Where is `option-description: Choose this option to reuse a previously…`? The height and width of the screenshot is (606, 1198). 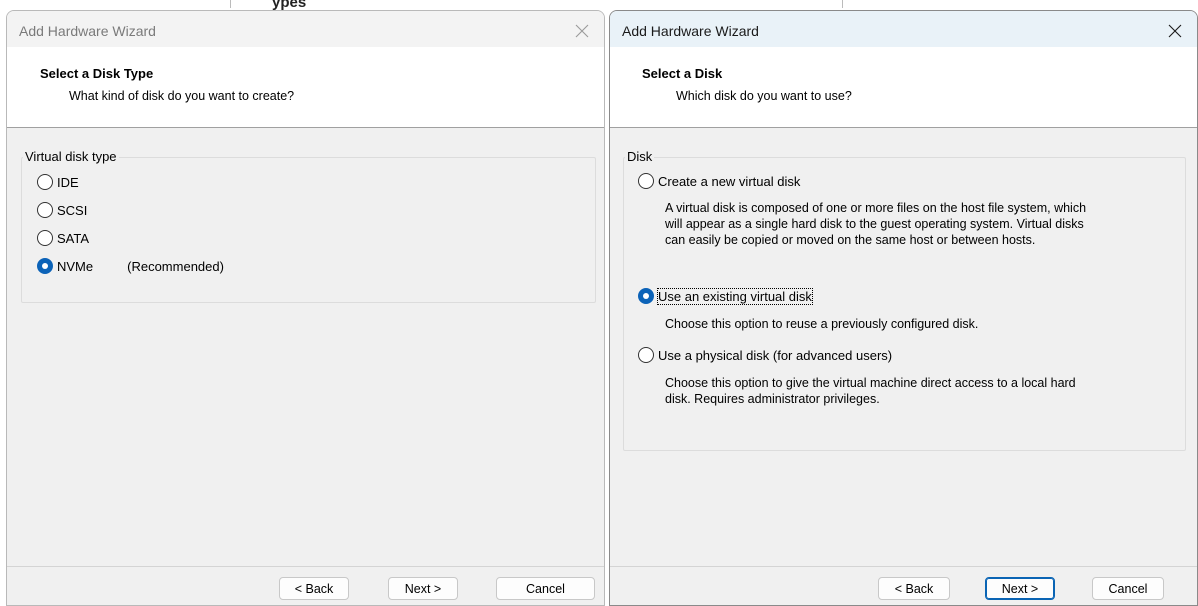 option-description: Choose this option to reuse a previously… is located at coordinates (822, 324).